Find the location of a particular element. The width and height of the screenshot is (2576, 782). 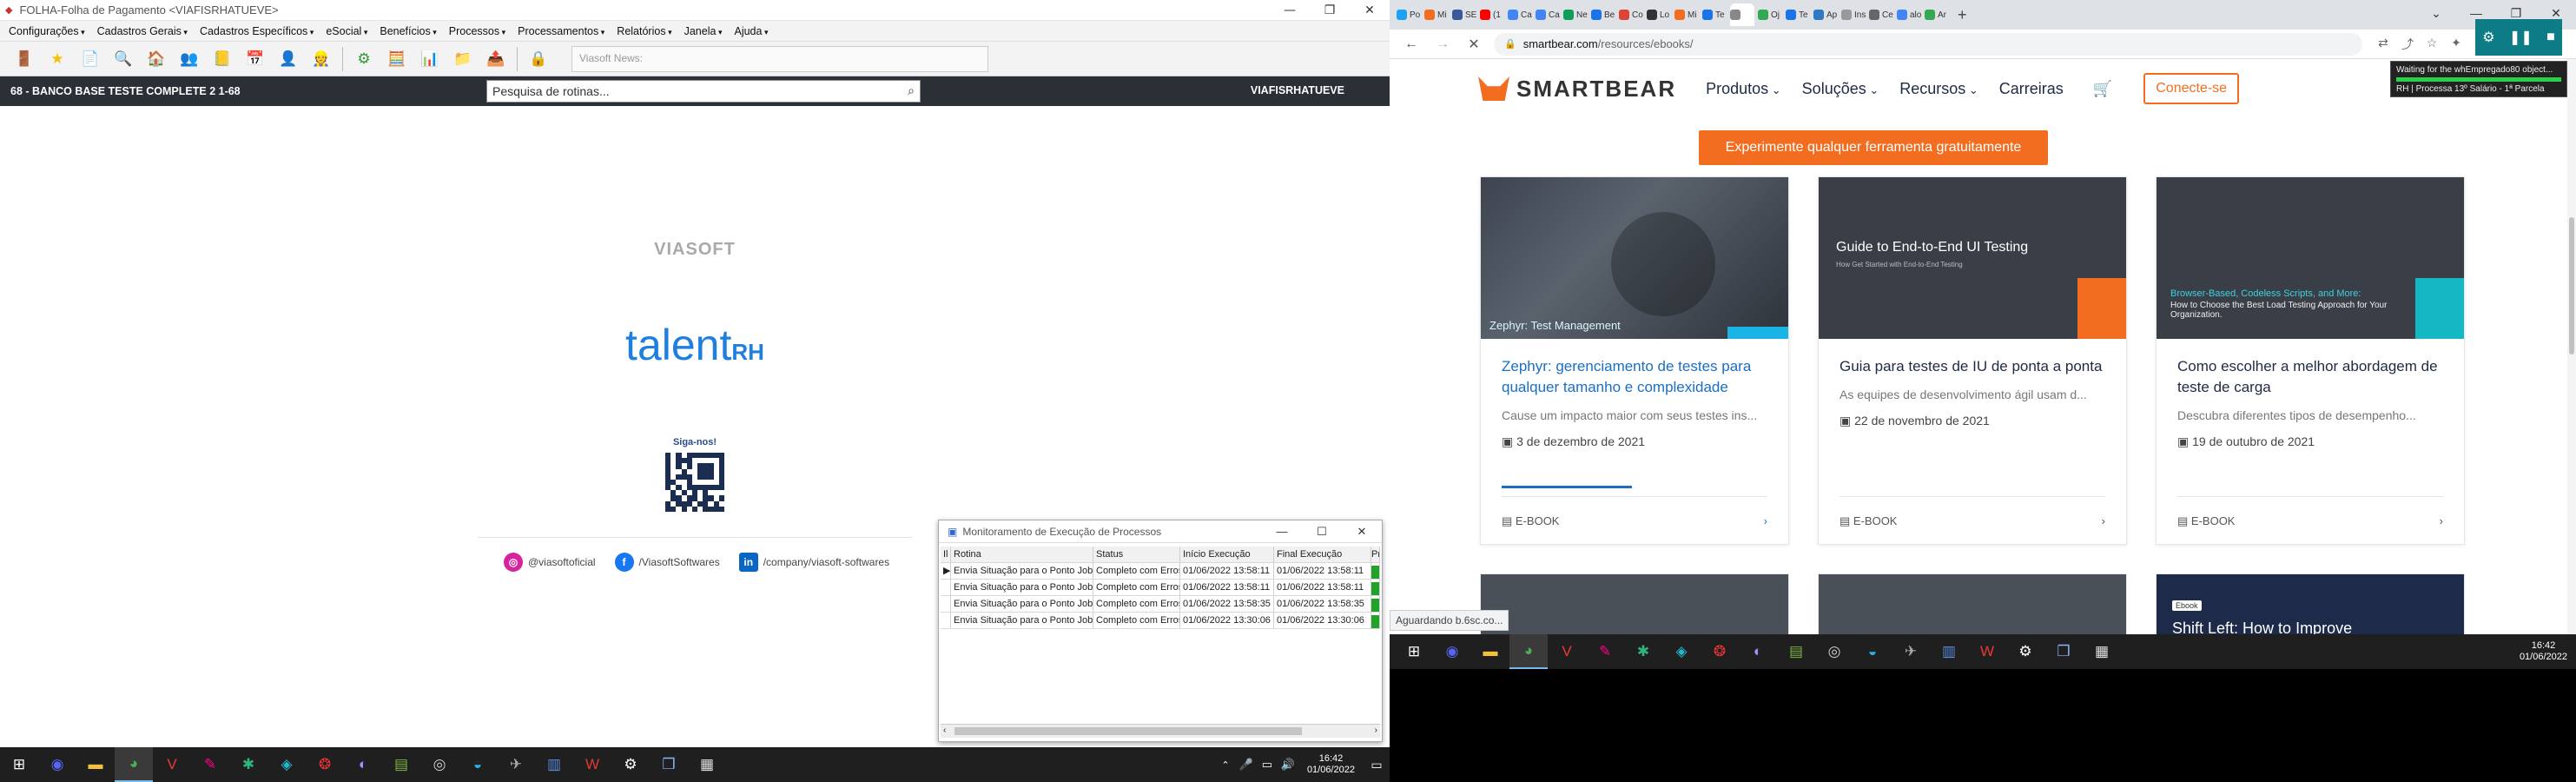

header-final: Final Execução is located at coordinates (1322, 554).